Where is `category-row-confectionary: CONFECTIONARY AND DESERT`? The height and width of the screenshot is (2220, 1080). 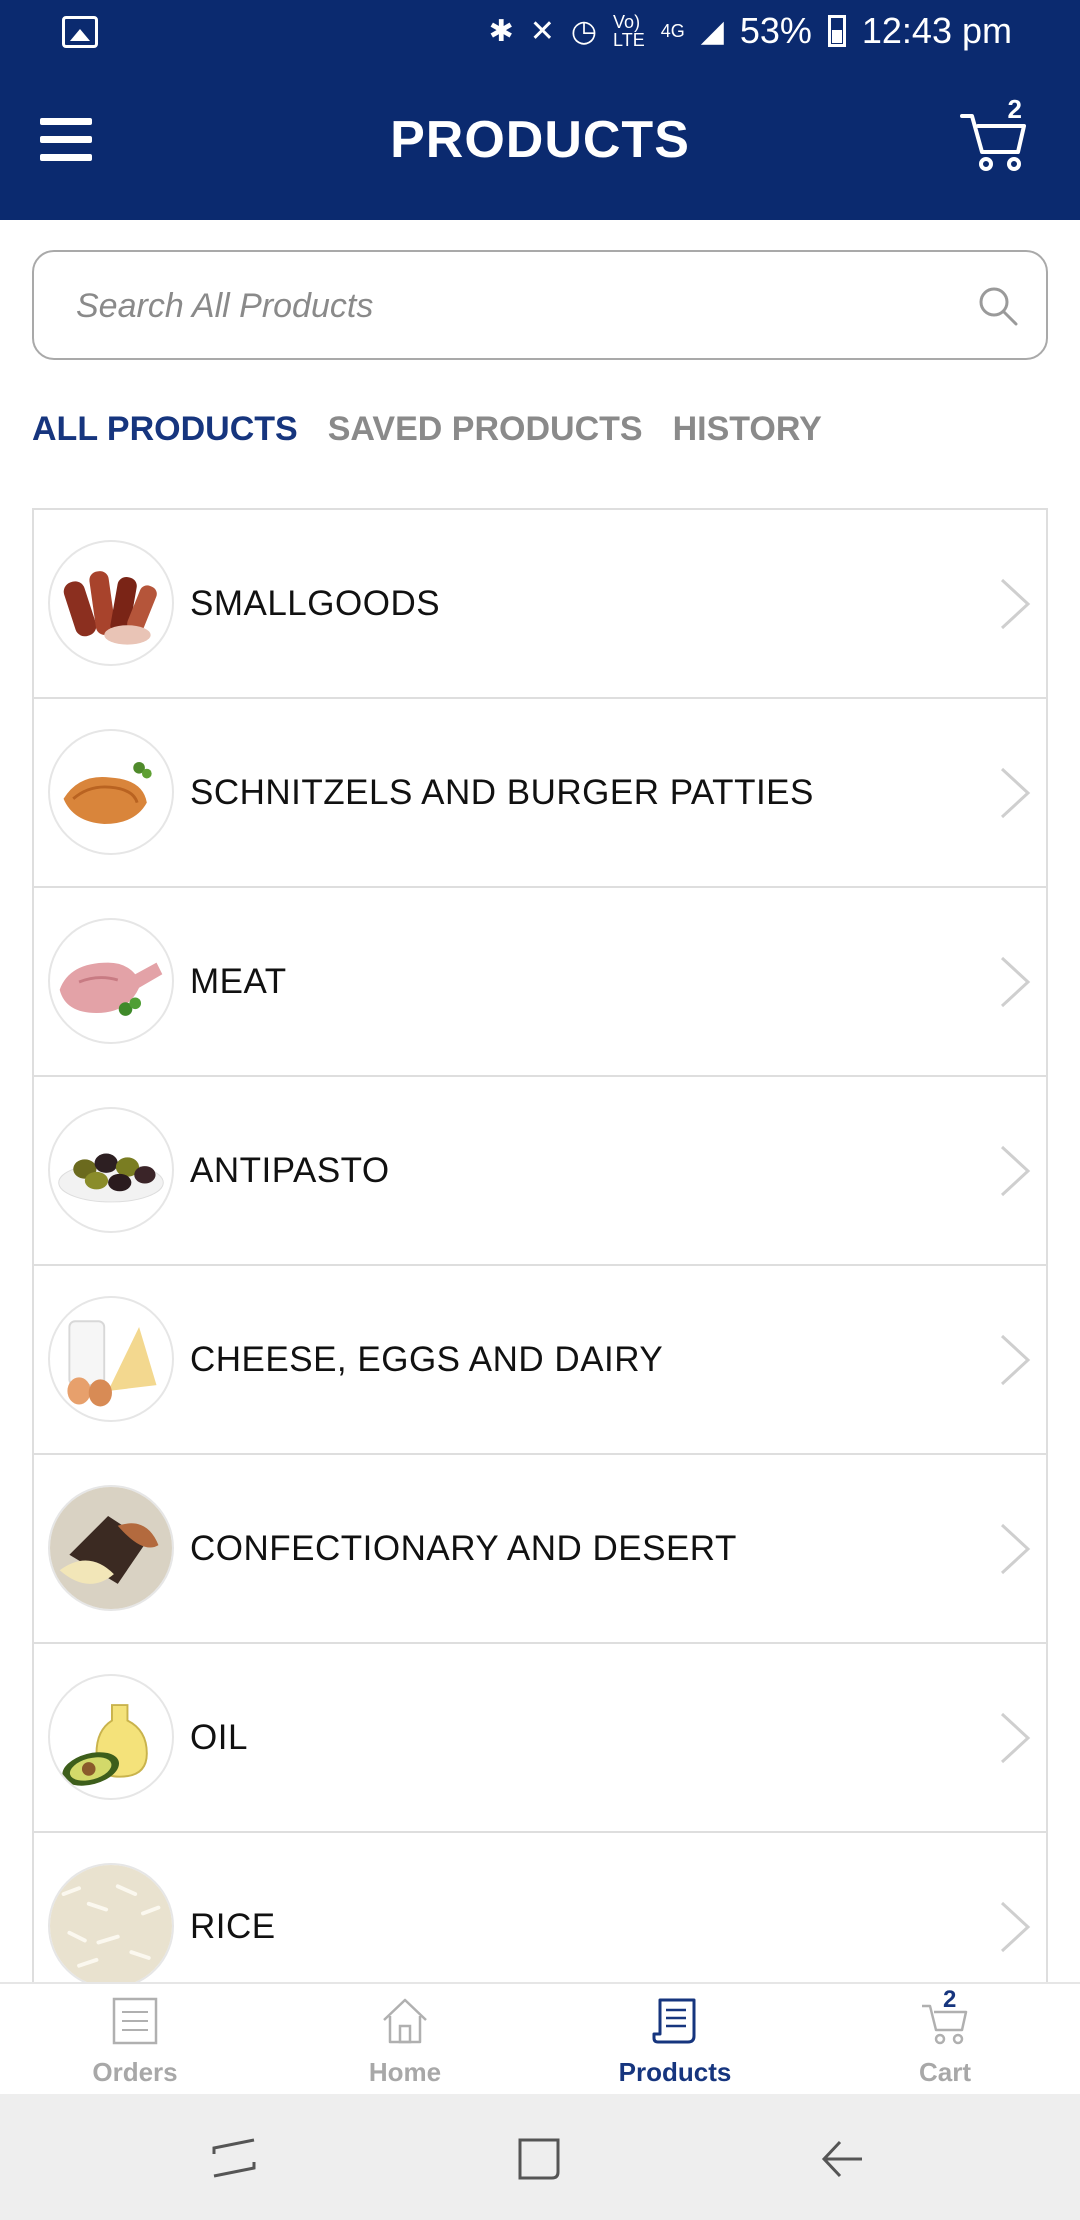 category-row-confectionary: CONFECTIONARY AND DESERT is located at coordinates (540, 1549).